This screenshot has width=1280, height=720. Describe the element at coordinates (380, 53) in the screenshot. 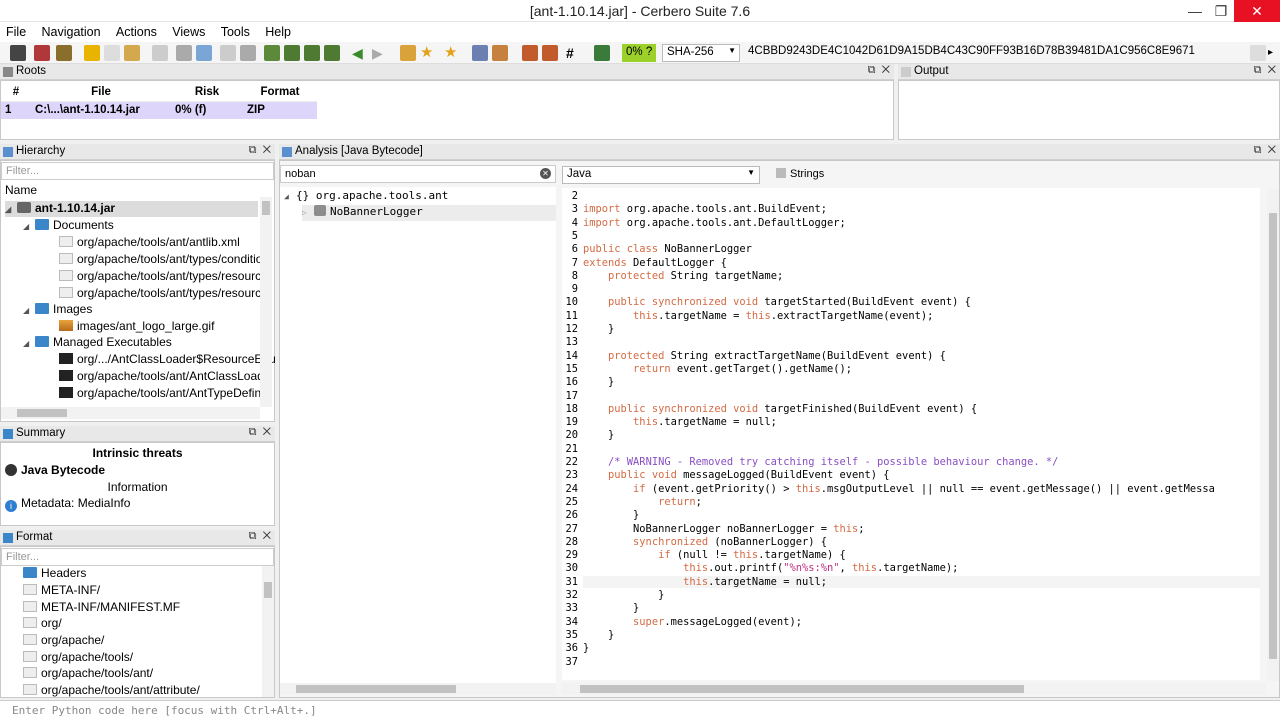

I see `forward-arrow-icon: ▶` at that location.